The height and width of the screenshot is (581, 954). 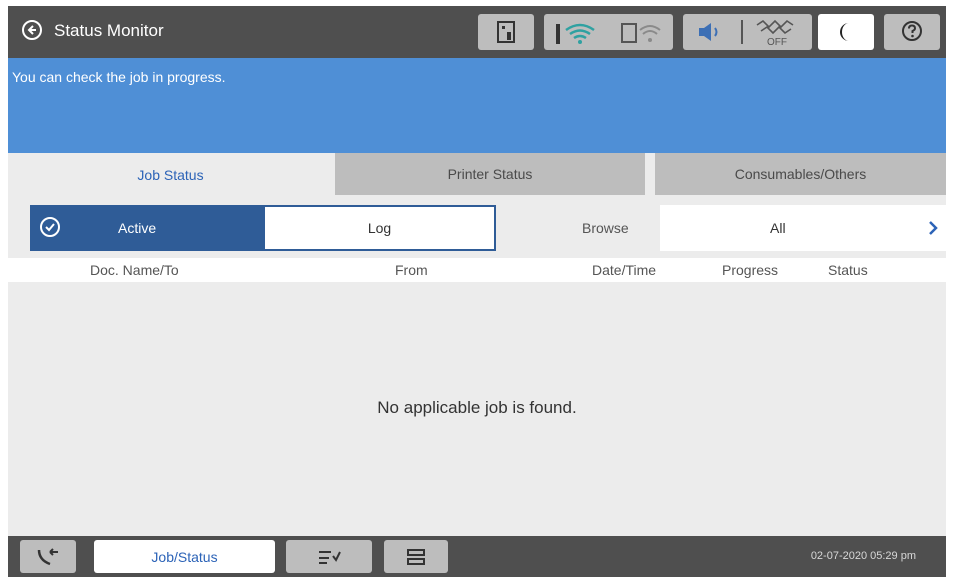 What do you see at coordinates (170, 174) in the screenshot?
I see `tab-job-status: Job Status` at bounding box center [170, 174].